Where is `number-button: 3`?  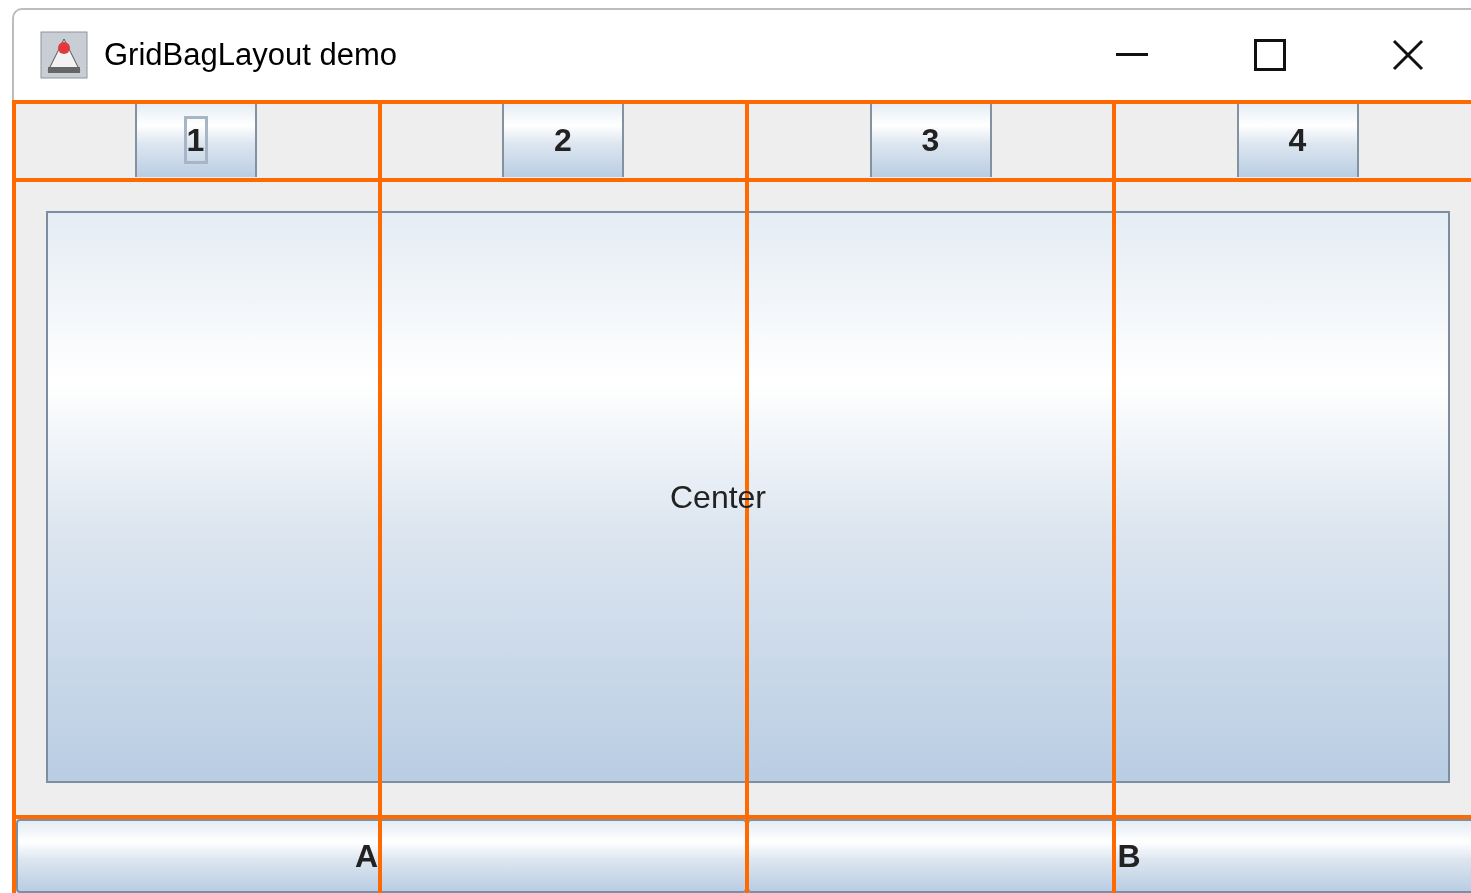 number-button: 3 is located at coordinates (930, 140).